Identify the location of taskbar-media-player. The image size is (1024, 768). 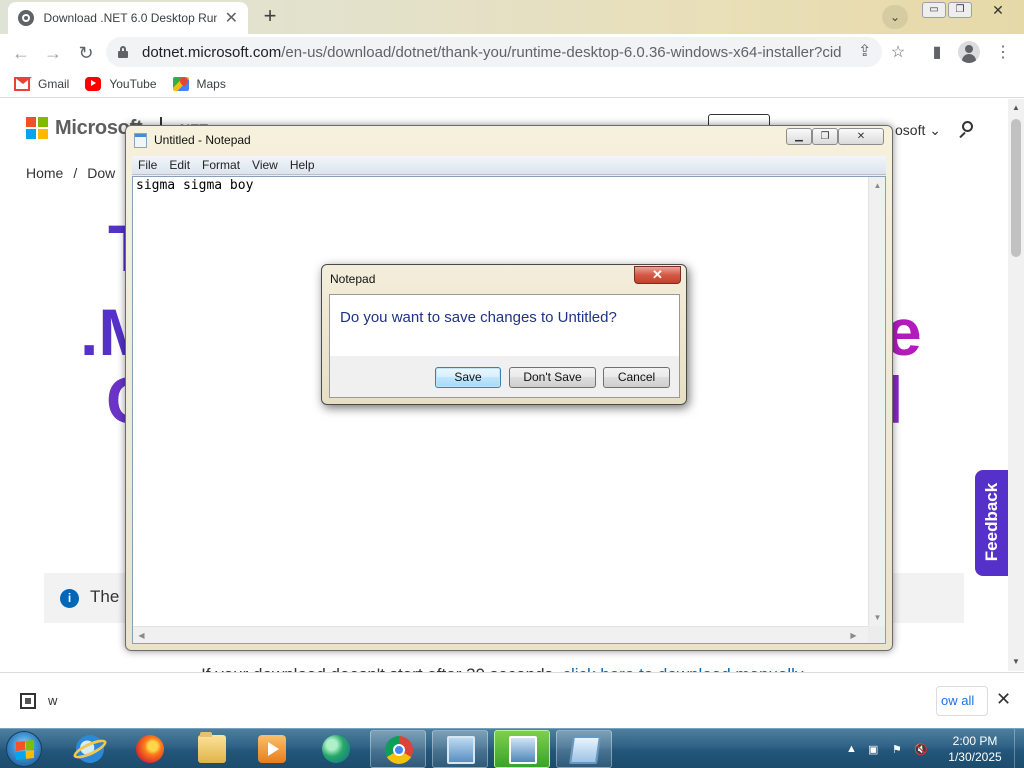
(272, 749).